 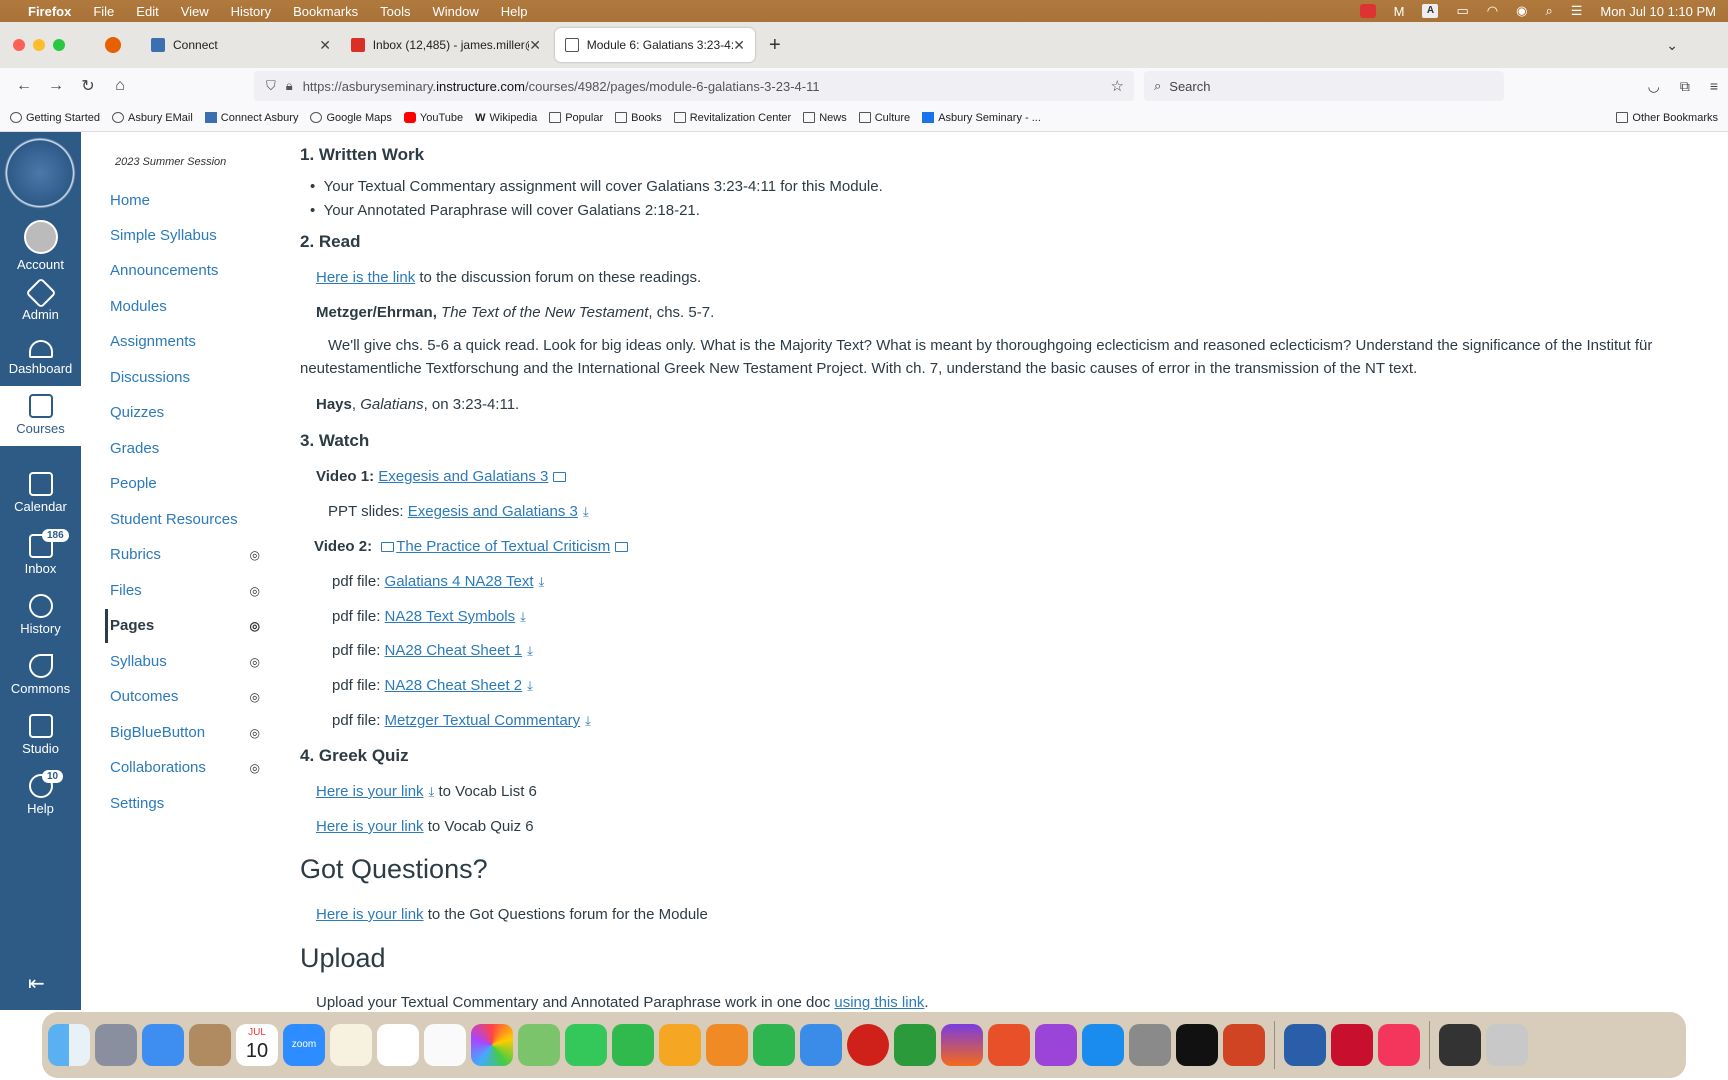 I want to click on extensions-icon: ⧉, so click(x=1685, y=86).